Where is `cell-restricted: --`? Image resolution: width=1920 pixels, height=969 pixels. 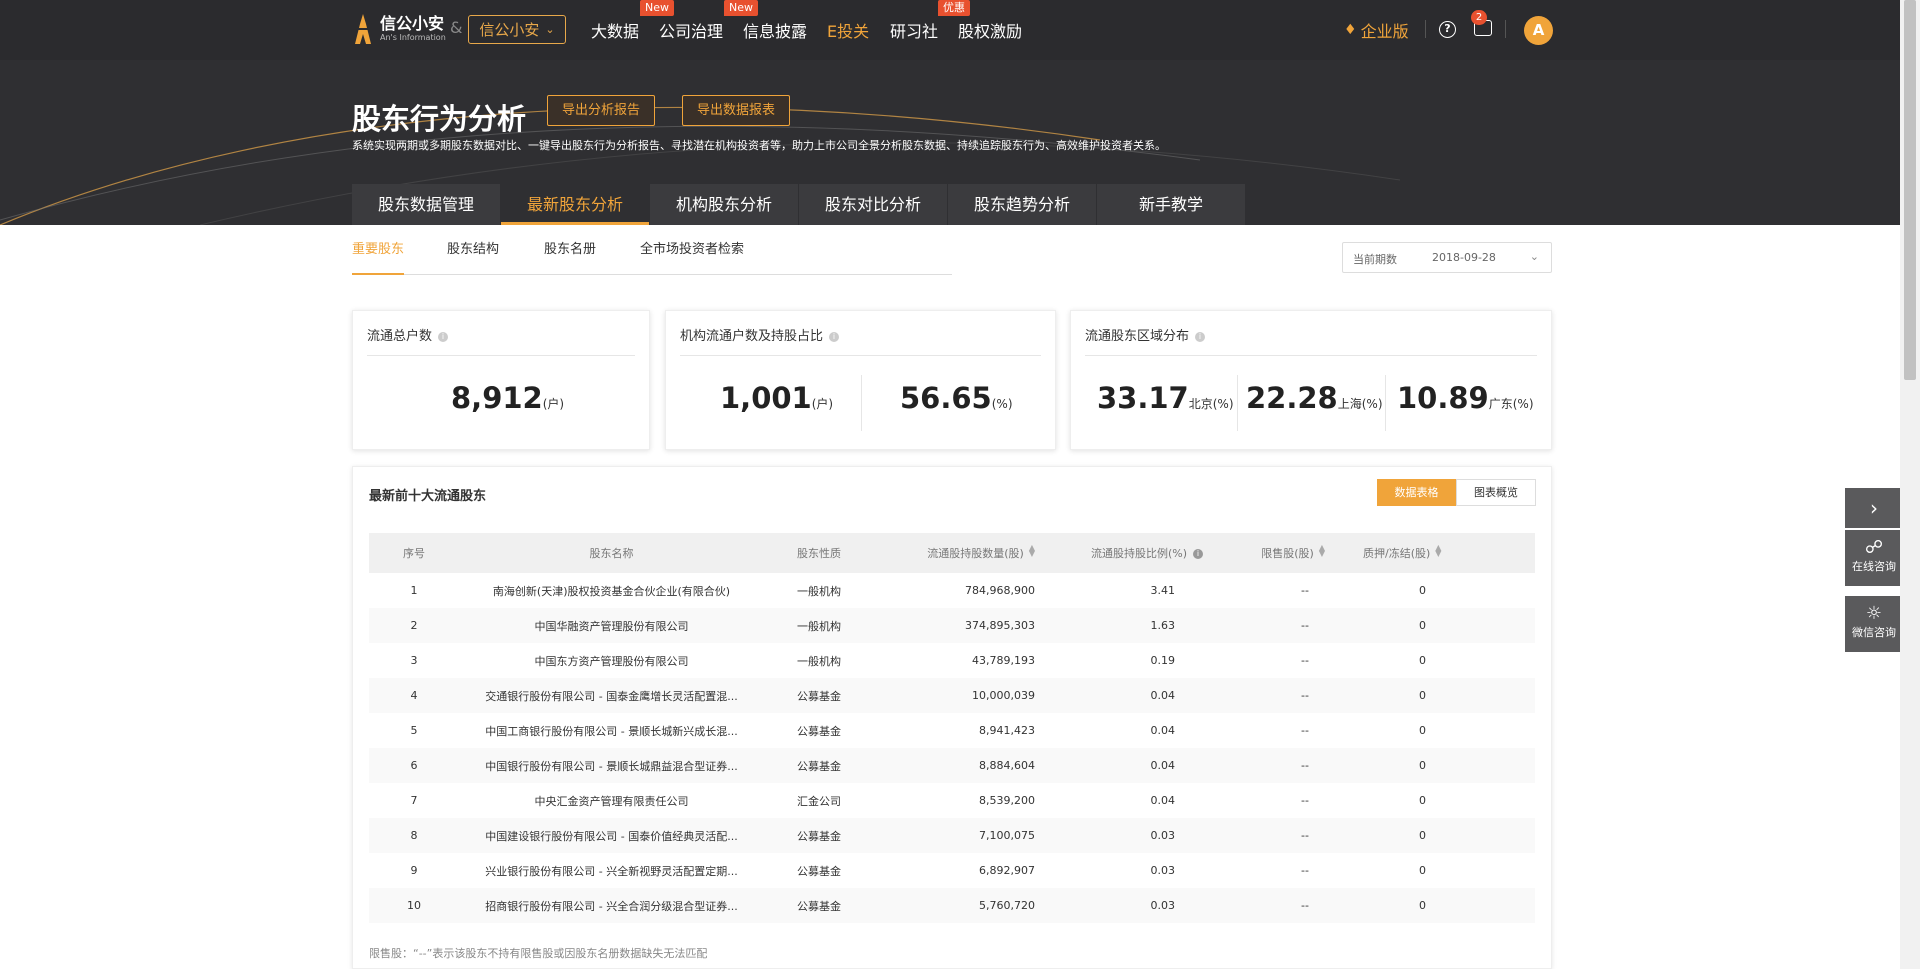
cell-restricted: -- is located at coordinates (1305, 765).